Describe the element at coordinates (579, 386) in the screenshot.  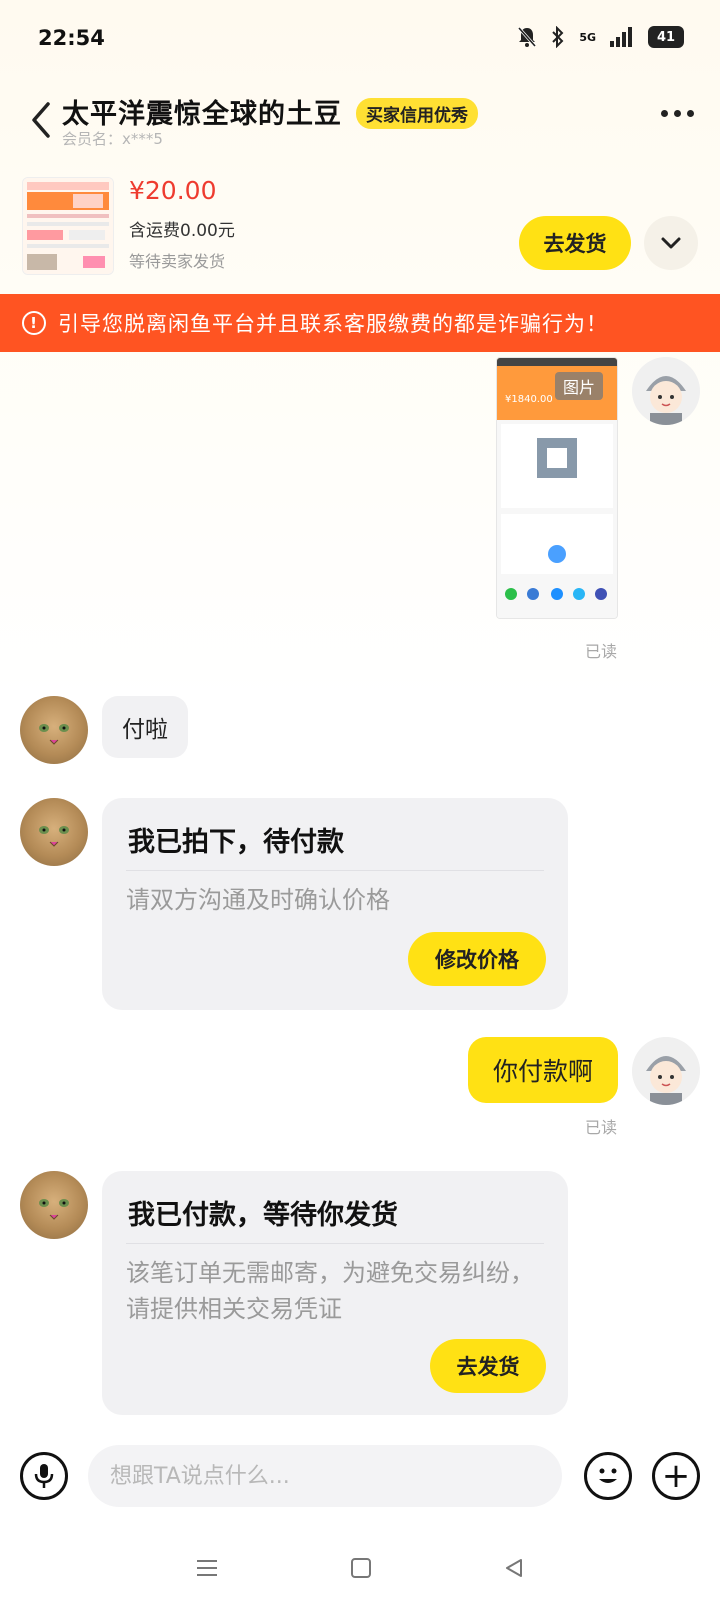
I see `image-tag: 图片` at that location.